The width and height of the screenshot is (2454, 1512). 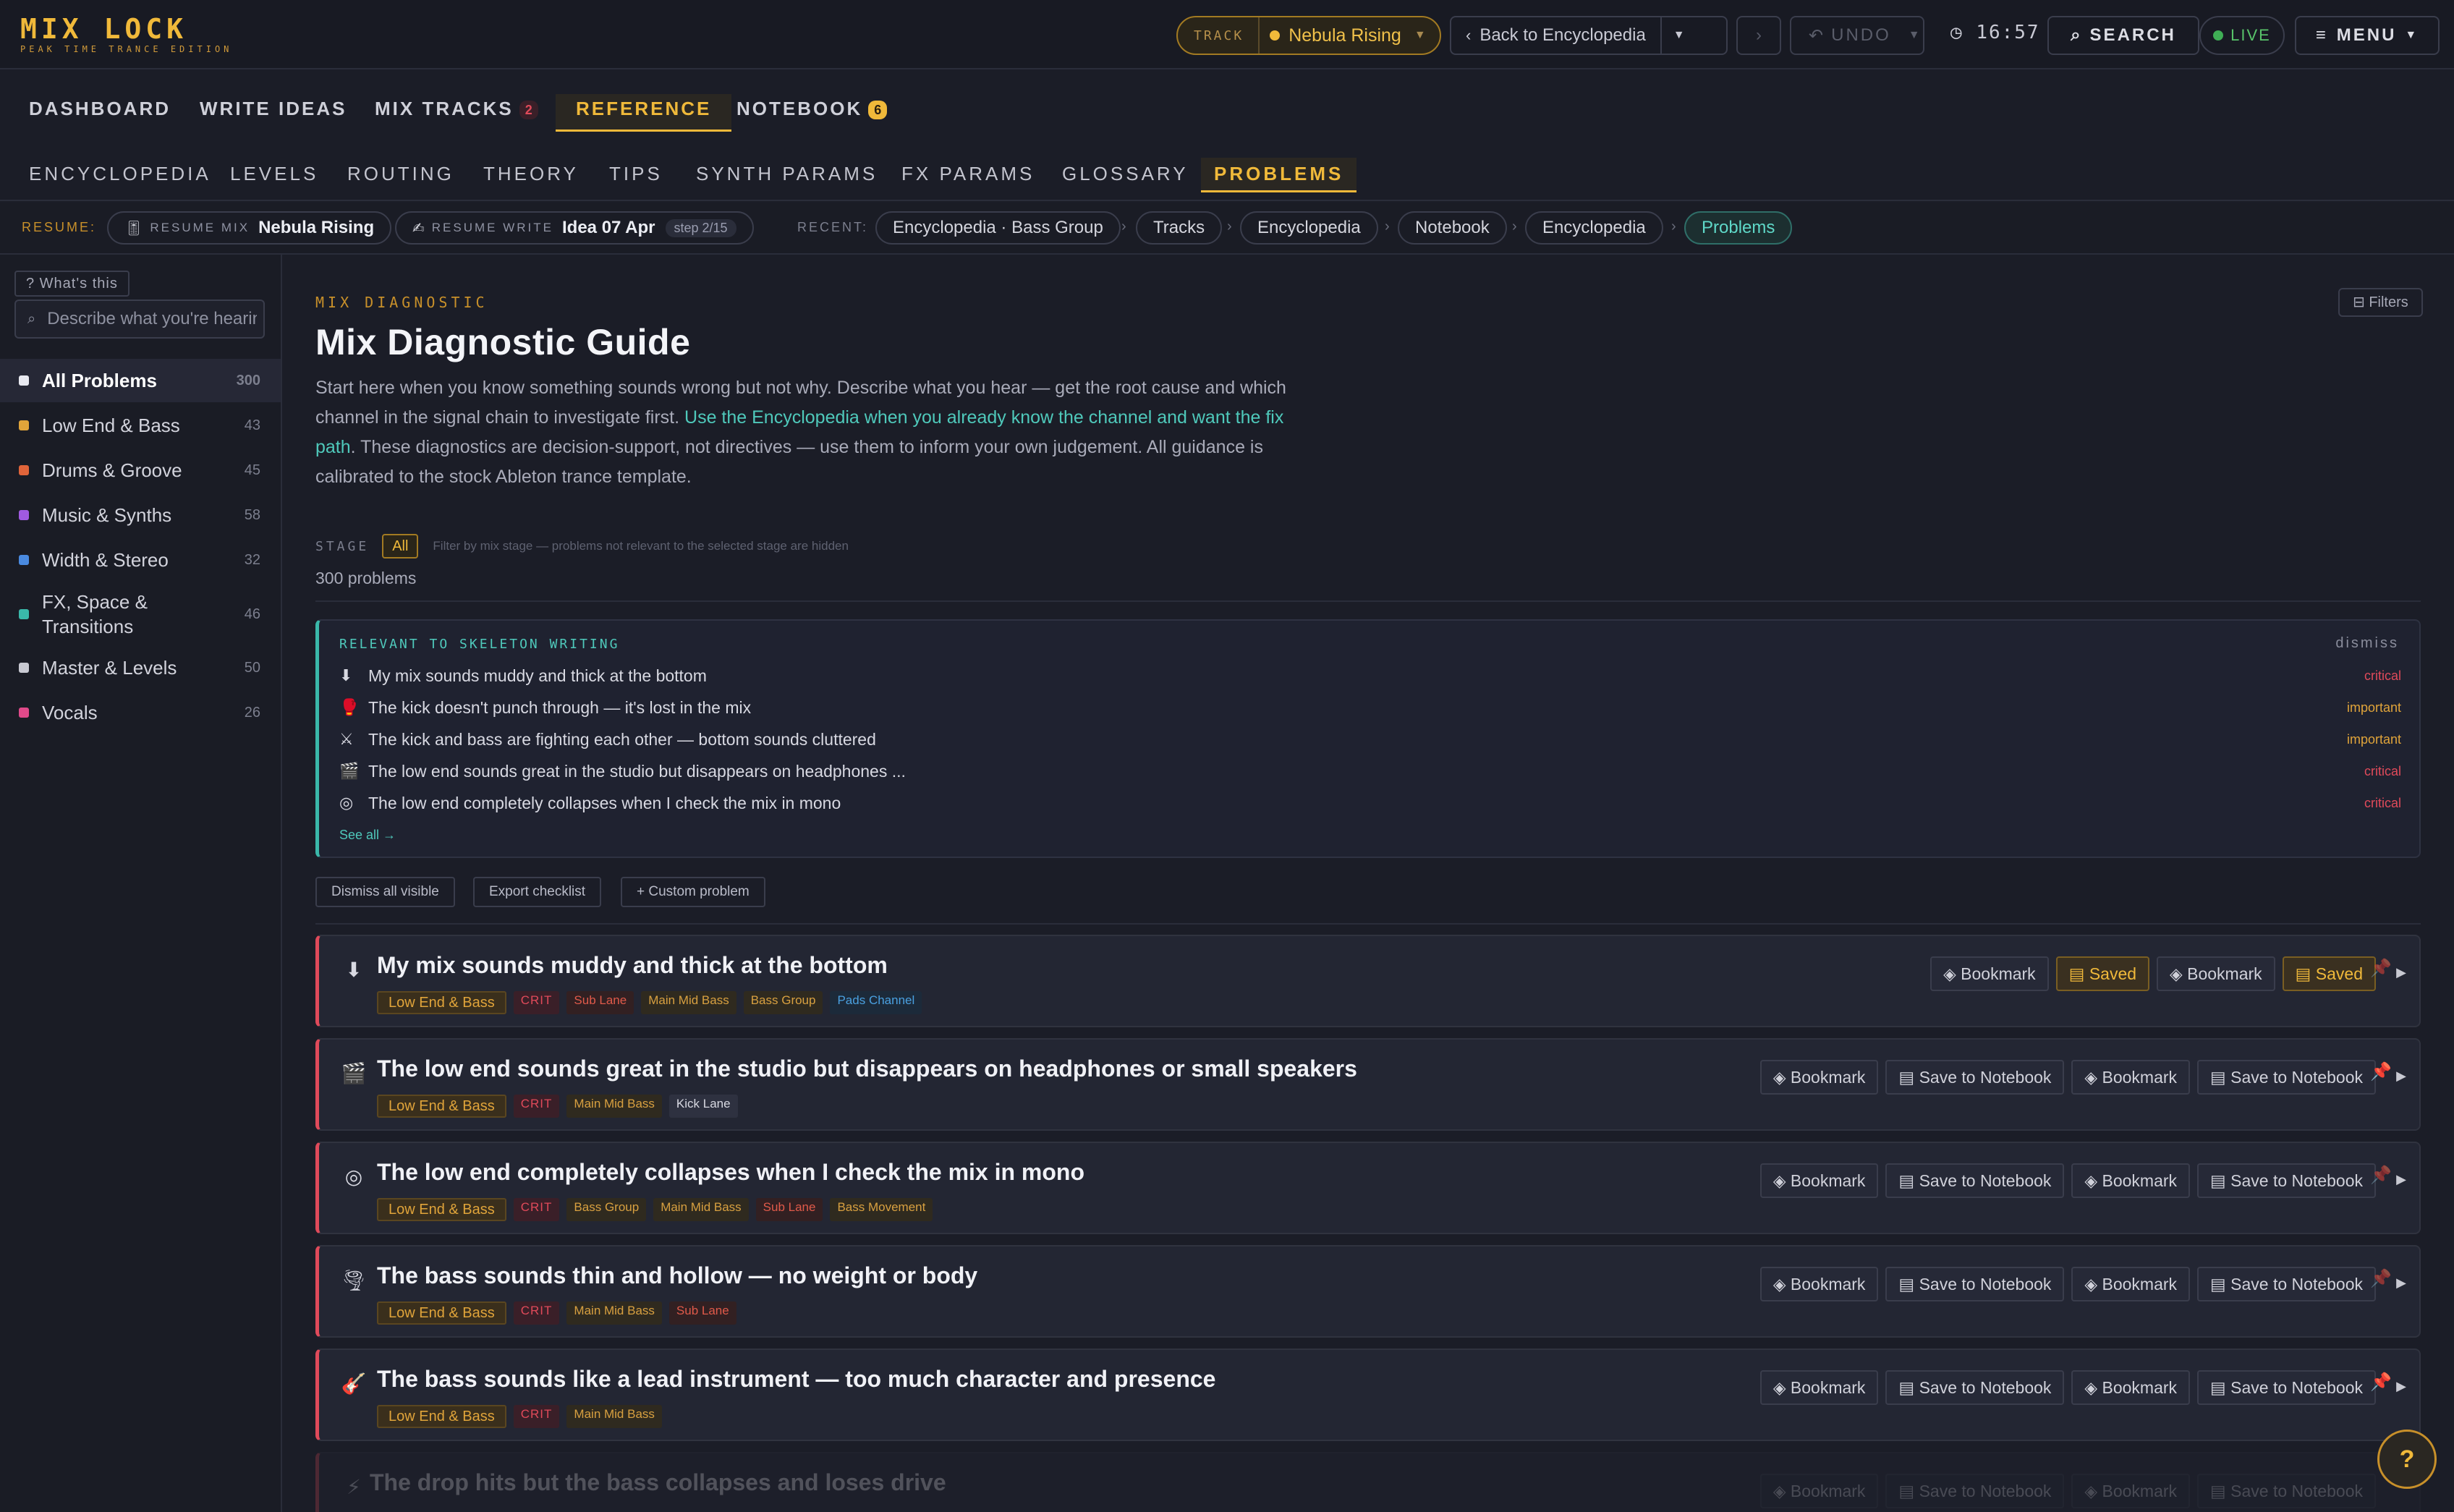 What do you see at coordinates (1857, 35) in the screenshot?
I see `undo-button: ↶ UNDO ▼` at bounding box center [1857, 35].